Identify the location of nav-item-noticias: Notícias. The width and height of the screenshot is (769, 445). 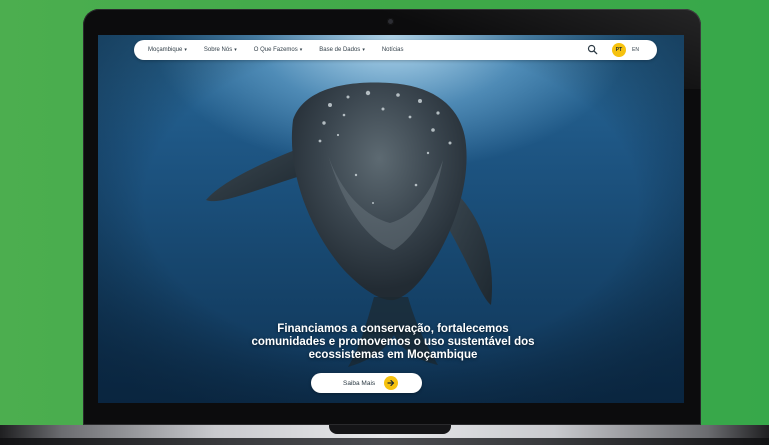
(393, 50).